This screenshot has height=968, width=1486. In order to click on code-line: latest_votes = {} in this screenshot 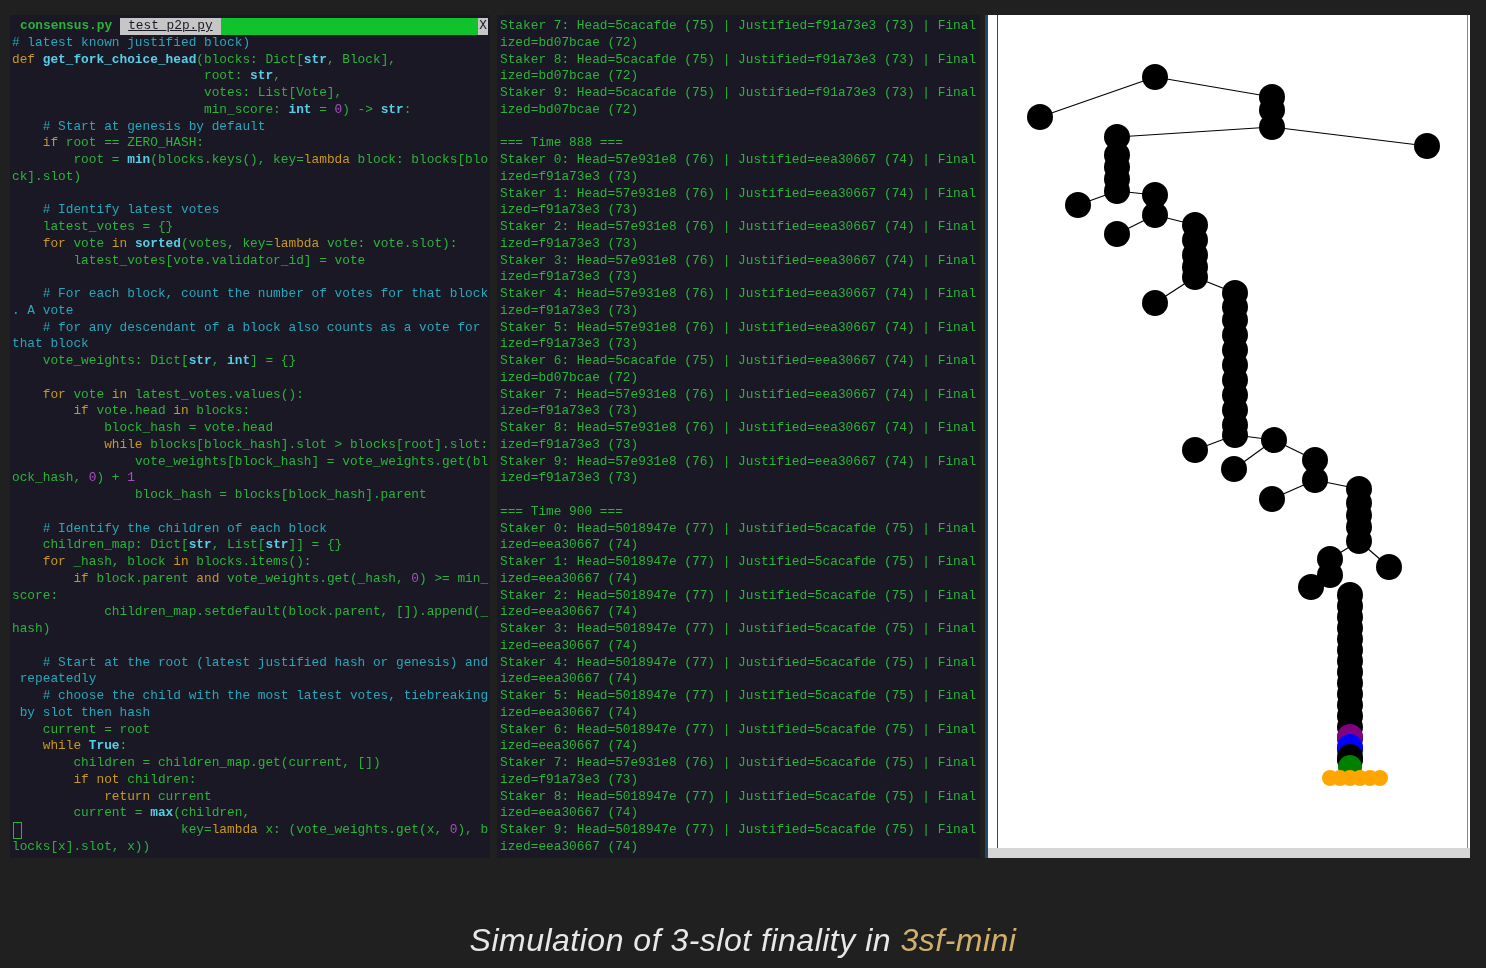, I will do `click(108, 227)`.